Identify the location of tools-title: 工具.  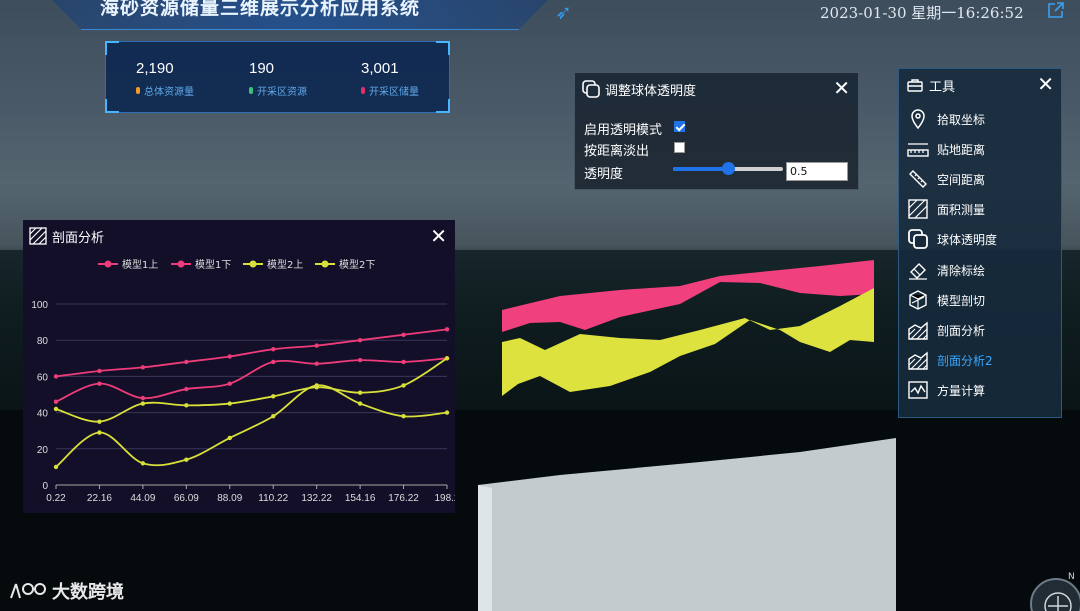
(942, 87).